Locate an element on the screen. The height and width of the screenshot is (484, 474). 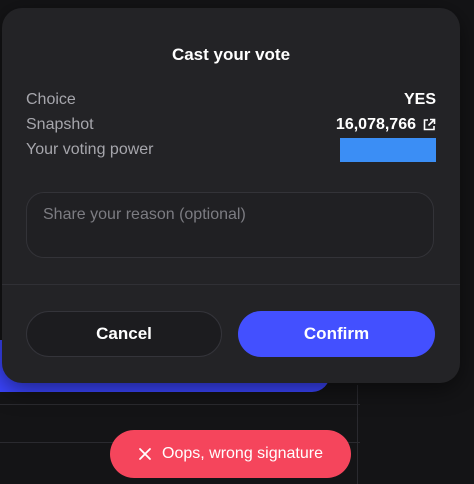
choice-row: Choice YES is located at coordinates (231, 100).